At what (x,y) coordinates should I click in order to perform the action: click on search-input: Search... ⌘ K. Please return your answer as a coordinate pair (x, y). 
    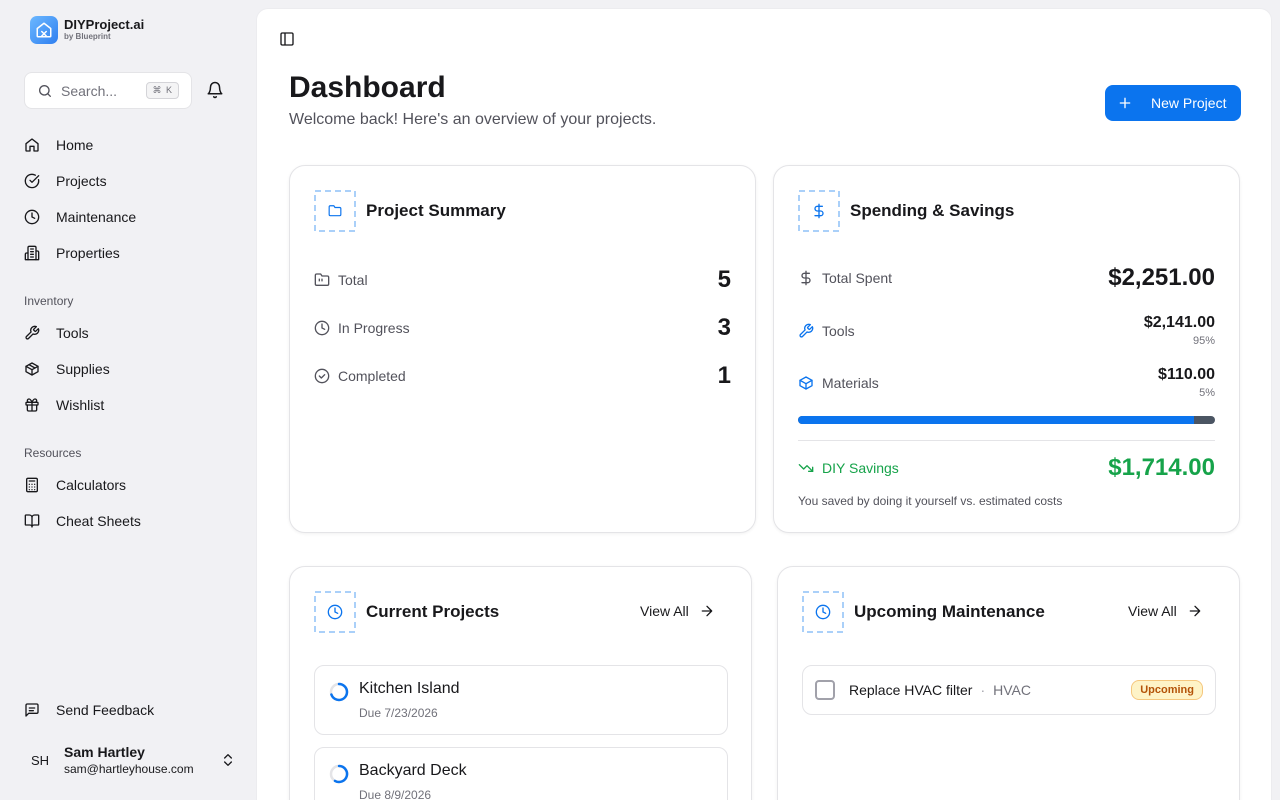
    Looking at the image, I should click on (108, 90).